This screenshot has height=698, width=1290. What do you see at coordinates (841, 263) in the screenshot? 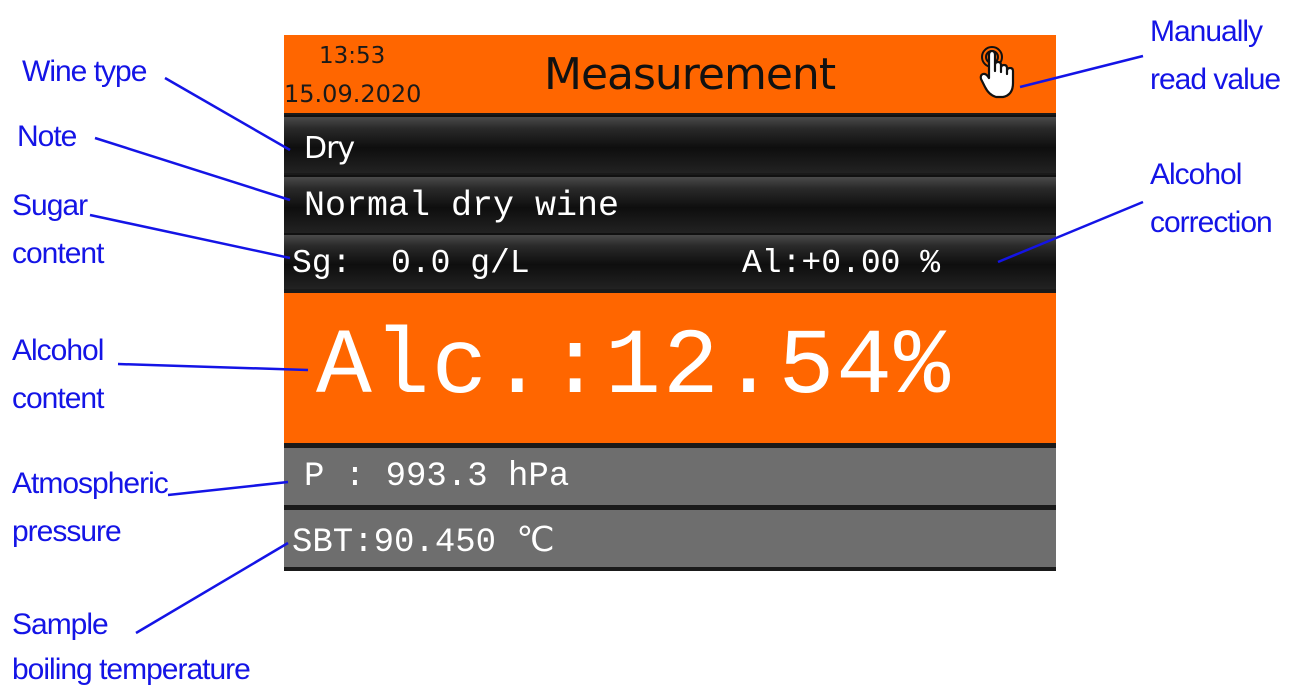
I see `alcohol-correction-value: Al:+0.00 %` at bounding box center [841, 263].